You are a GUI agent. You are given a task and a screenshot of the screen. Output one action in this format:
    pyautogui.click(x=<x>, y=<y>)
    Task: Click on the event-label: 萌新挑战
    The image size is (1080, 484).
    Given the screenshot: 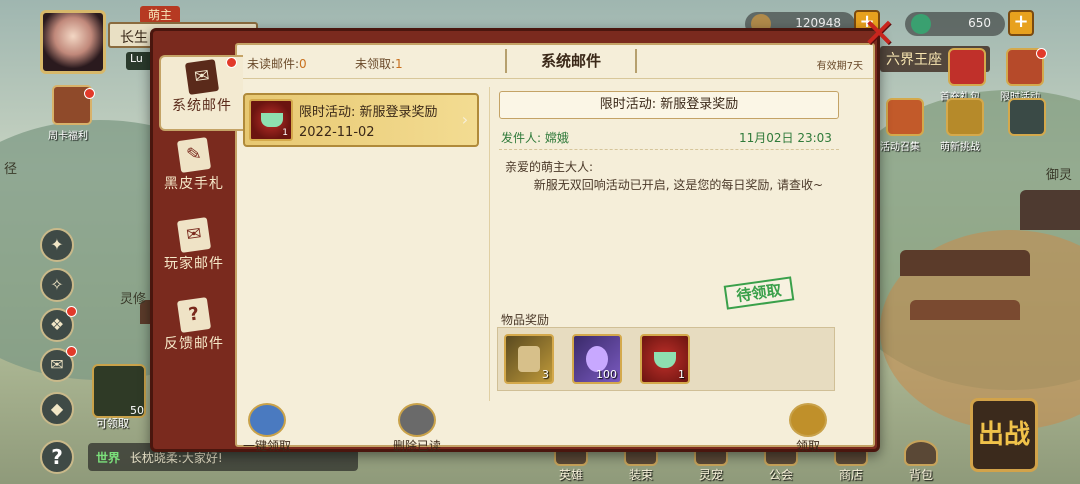 What is the action you would take?
    pyautogui.click(x=960, y=147)
    